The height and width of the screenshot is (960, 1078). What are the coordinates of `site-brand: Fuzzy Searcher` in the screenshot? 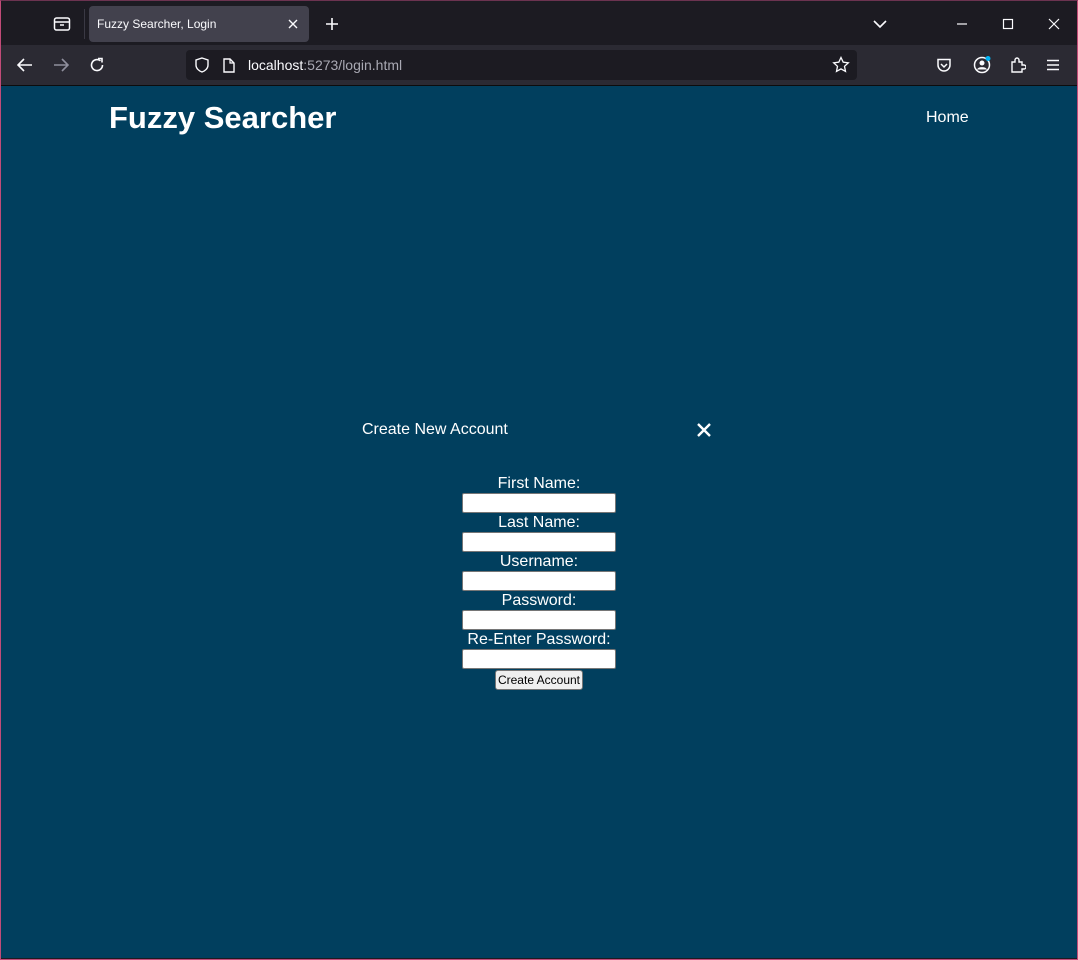 It's located at (223, 117).